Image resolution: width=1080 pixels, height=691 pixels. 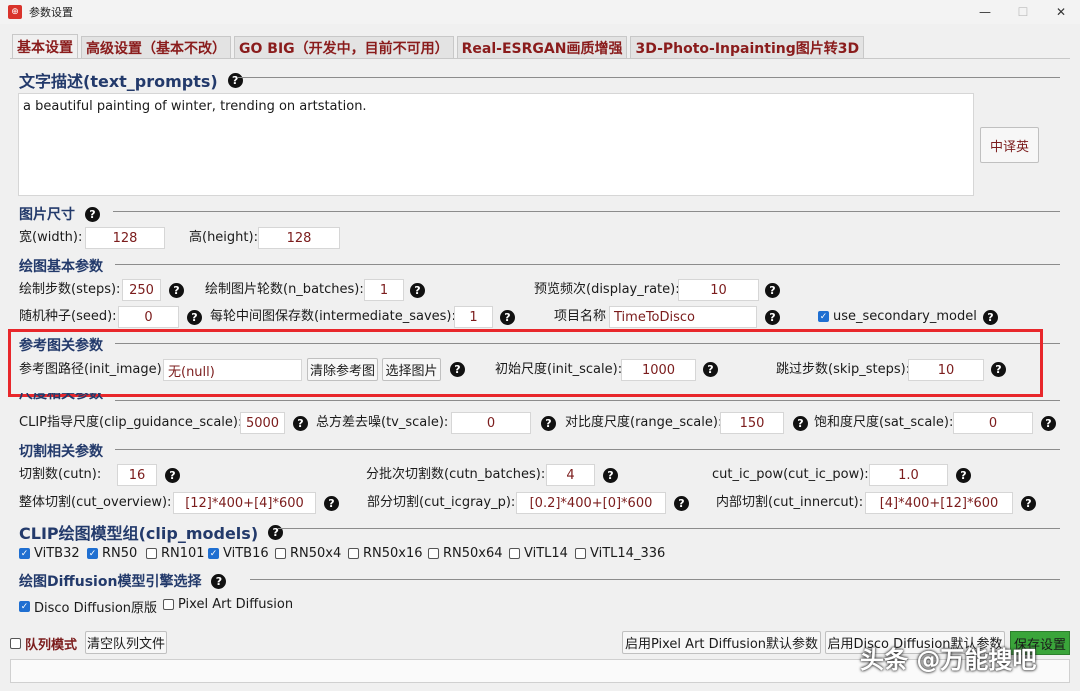 I want to click on clip-guidance-label: CLIP指导尺度(clip_guidance_scale):, so click(x=131, y=422).